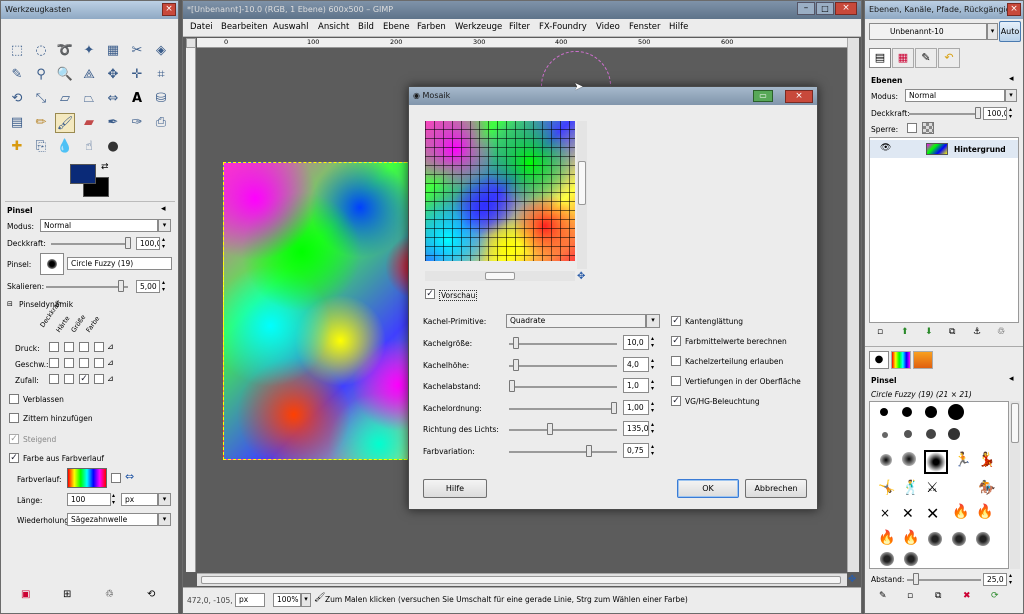 This screenshot has width=1024, height=614. I want to click on option-checkbox, so click(676, 381).